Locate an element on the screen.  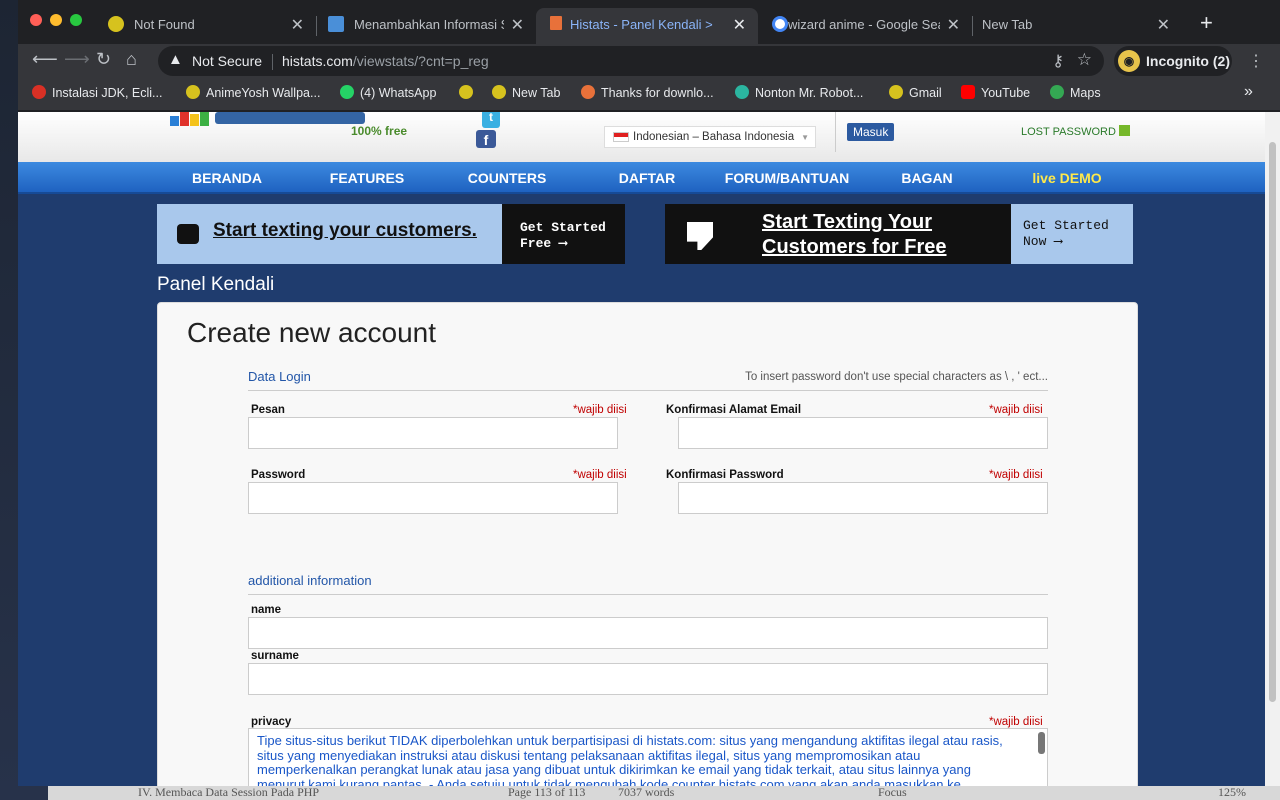
nav-daftar: DAFTAR is located at coordinates (647, 178).